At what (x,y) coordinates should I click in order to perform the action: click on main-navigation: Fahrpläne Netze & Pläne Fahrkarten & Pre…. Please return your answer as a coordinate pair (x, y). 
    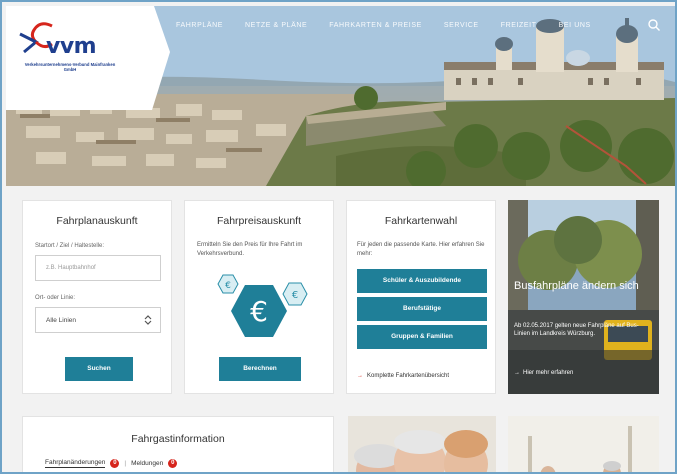
    Looking at the image, I should click on (394, 25).